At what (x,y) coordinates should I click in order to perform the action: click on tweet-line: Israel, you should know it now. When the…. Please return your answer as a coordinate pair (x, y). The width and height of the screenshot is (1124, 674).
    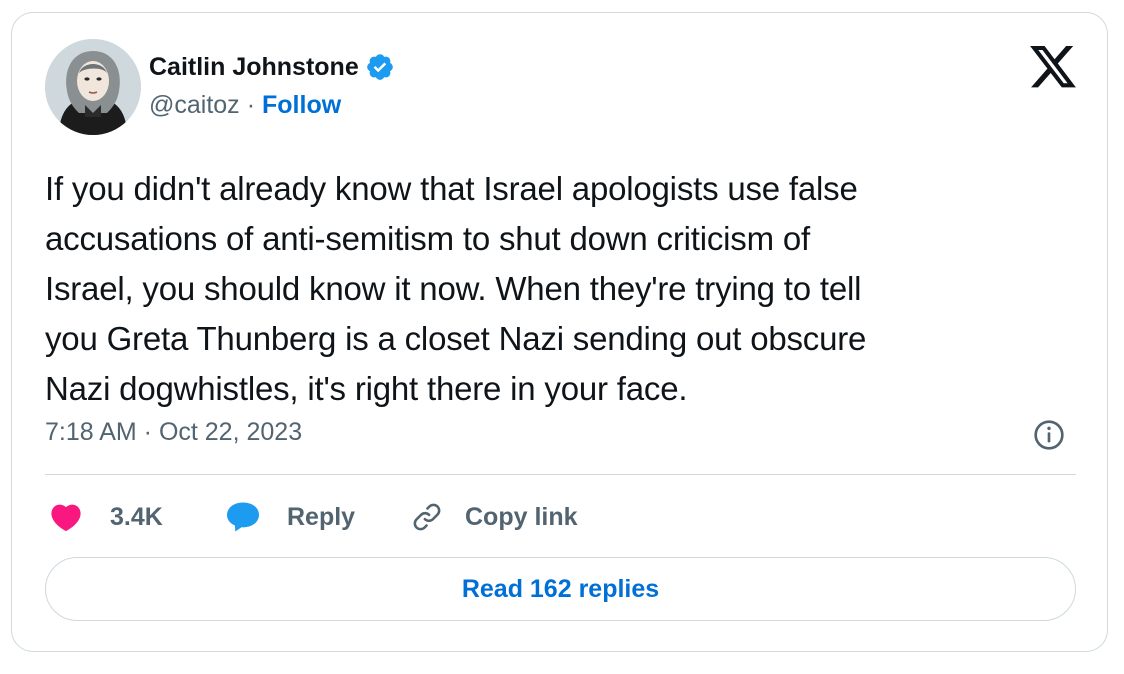
    Looking at the image, I should click on (453, 288).